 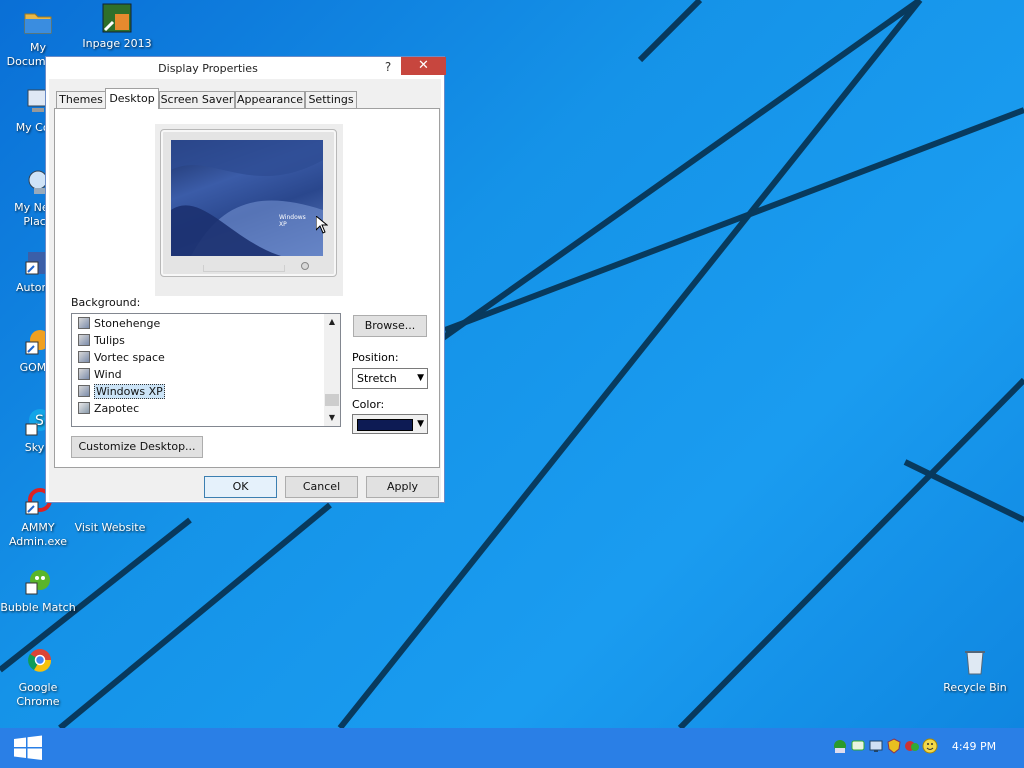 I want to click on desktop-icon-inpage: Inpage 2013, so click(x=117, y=26).